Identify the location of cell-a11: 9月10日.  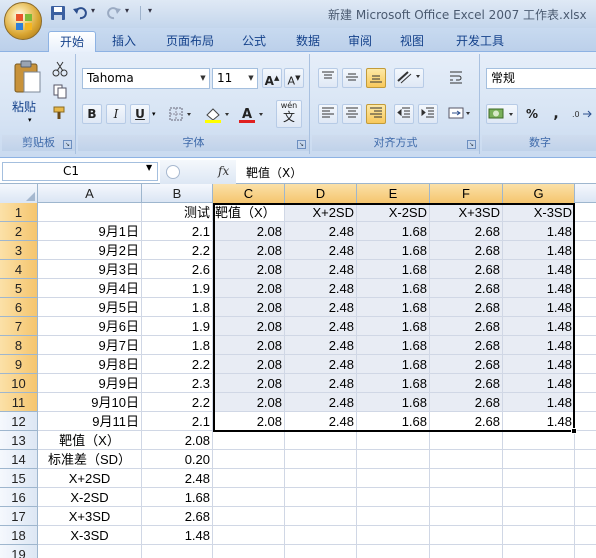
(90, 402).